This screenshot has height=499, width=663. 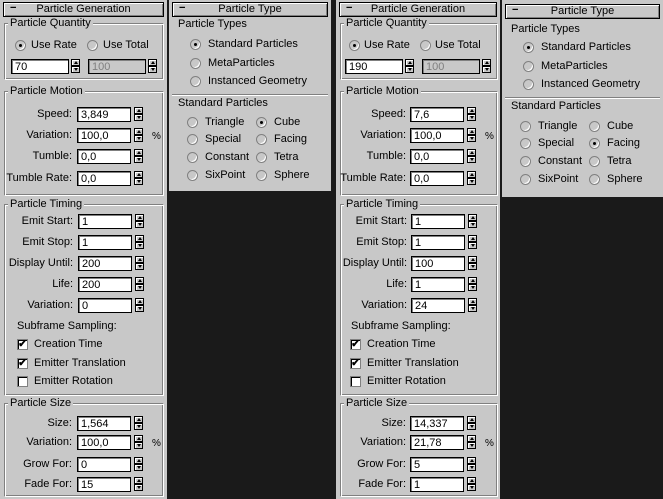 I want to click on fade-for-input: 1, so click(x=437, y=484).